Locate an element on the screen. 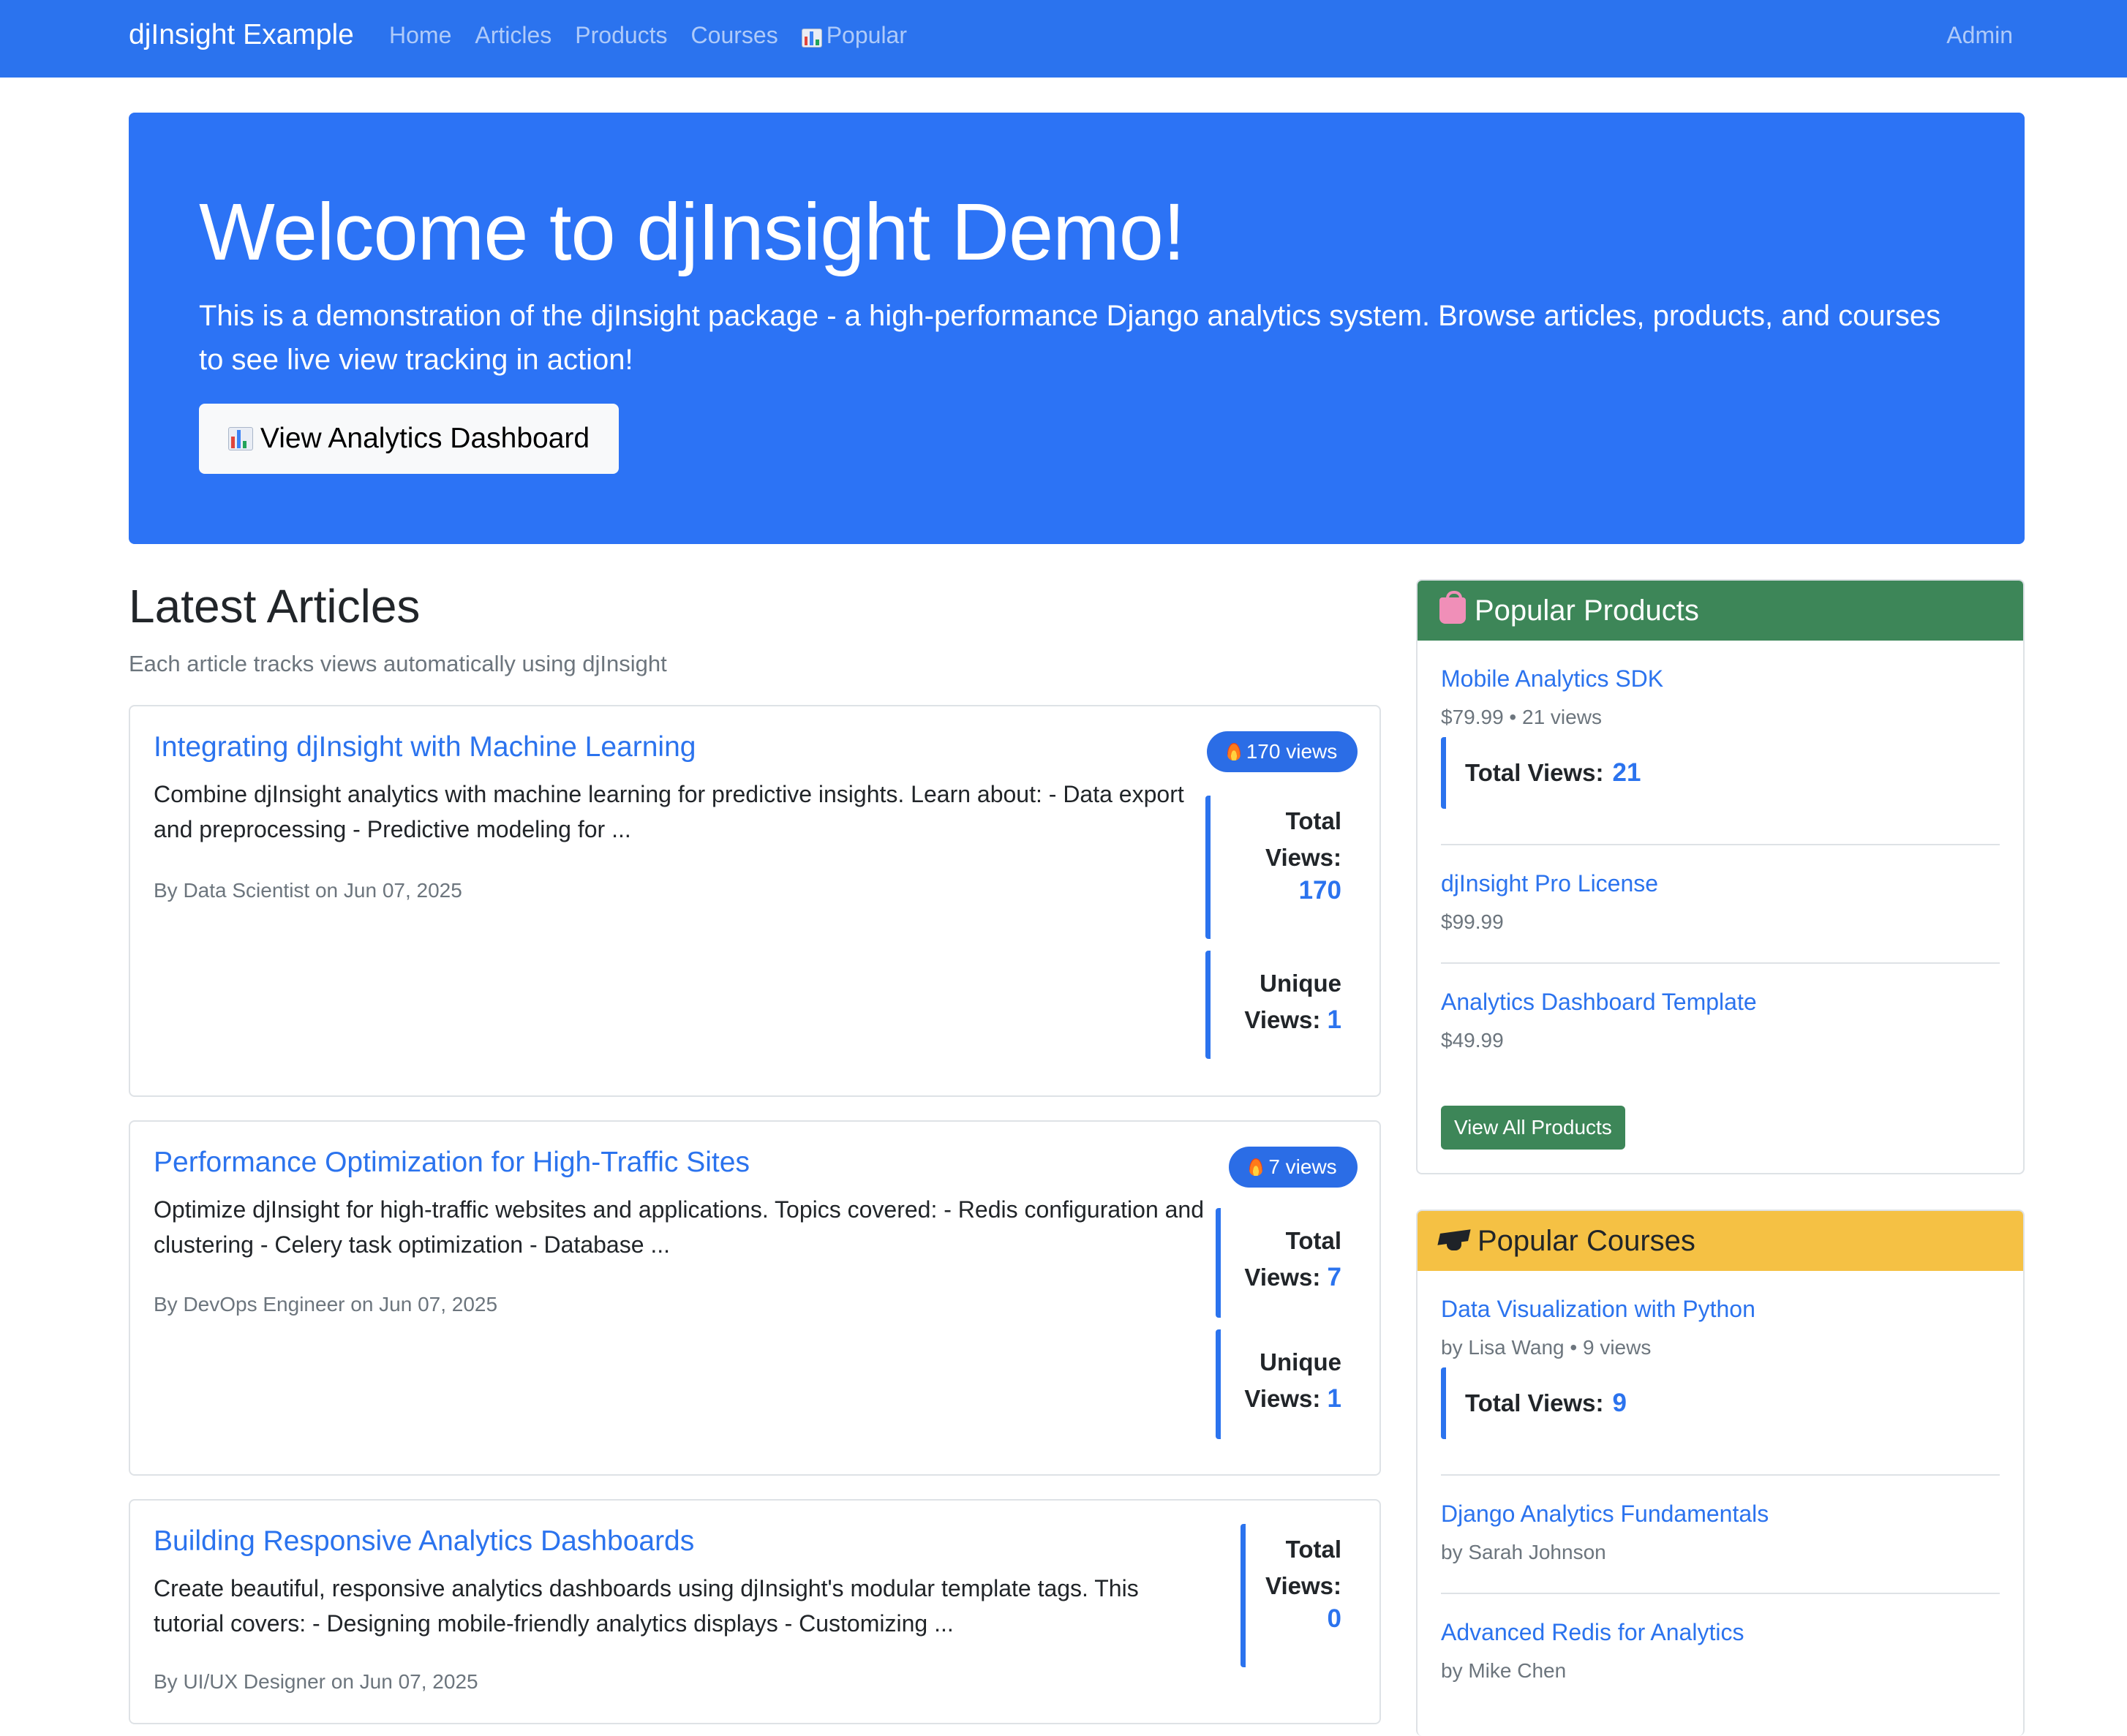 This screenshot has height=1736, width=2127. total-views-stat: Total Views: 7 is located at coordinates (1288, 1263).